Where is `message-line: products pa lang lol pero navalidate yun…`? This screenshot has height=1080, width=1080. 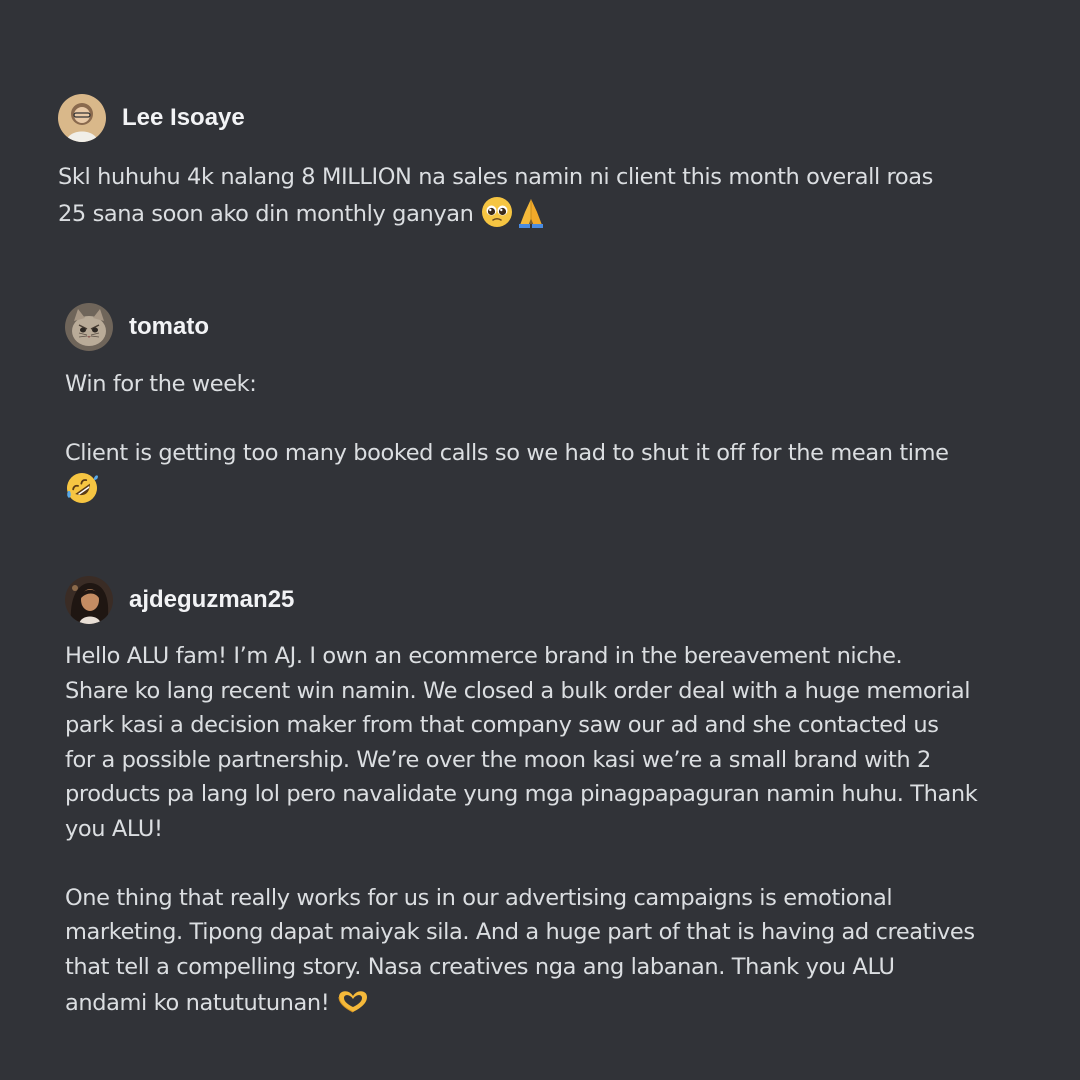
message-line: products pa lang lol pero navalidate yun… is located at coordinates (521, 794).